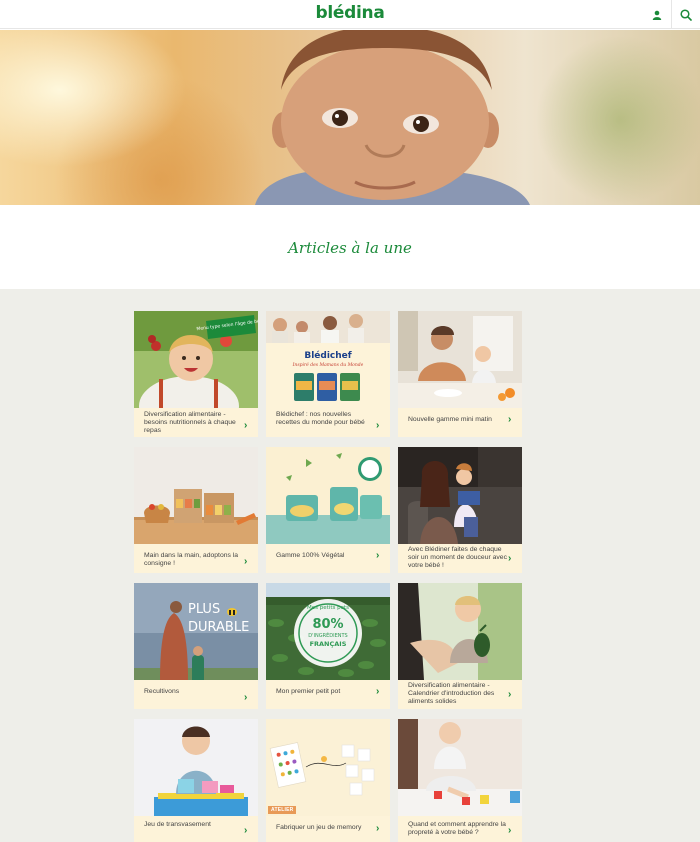 The width and height of the screenshot is (700, 842). I want to click on bledina-logo: blédina, so click(350, 13).